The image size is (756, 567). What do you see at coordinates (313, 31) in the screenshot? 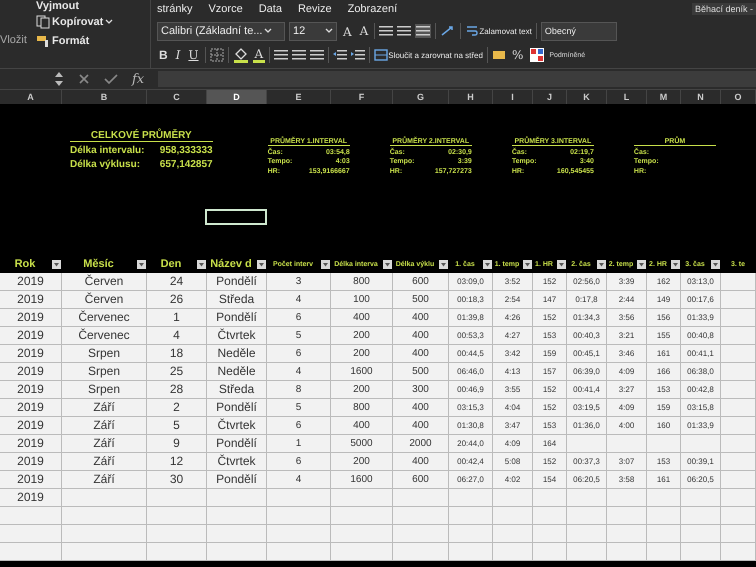
I see `font-size-dropdown: 12` at bounding box center [313, 31].